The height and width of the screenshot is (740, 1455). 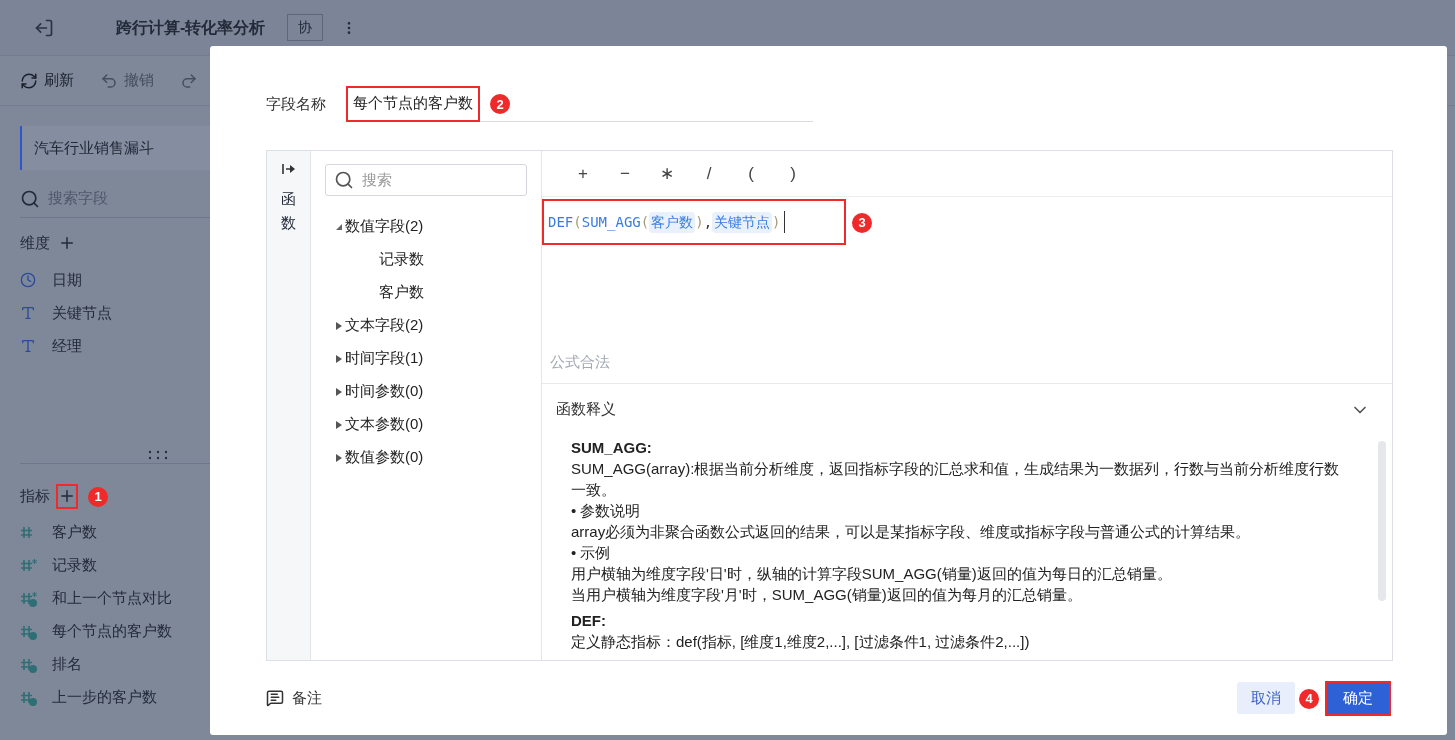 I want to click on text-cursor, so click(x=784, y=222).